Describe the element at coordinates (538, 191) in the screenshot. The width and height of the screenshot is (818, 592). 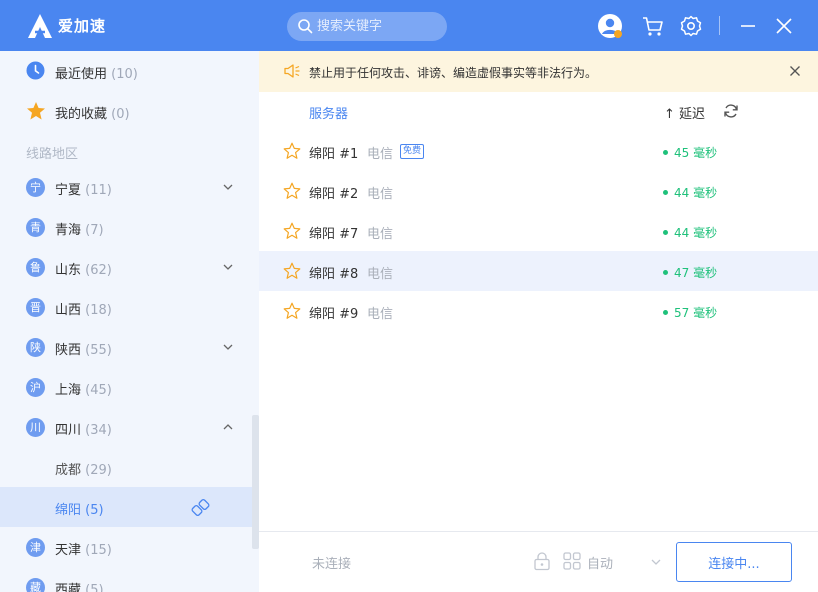
I see `server-row: 绵阳 #2 电信 44 毫秒` at that location.